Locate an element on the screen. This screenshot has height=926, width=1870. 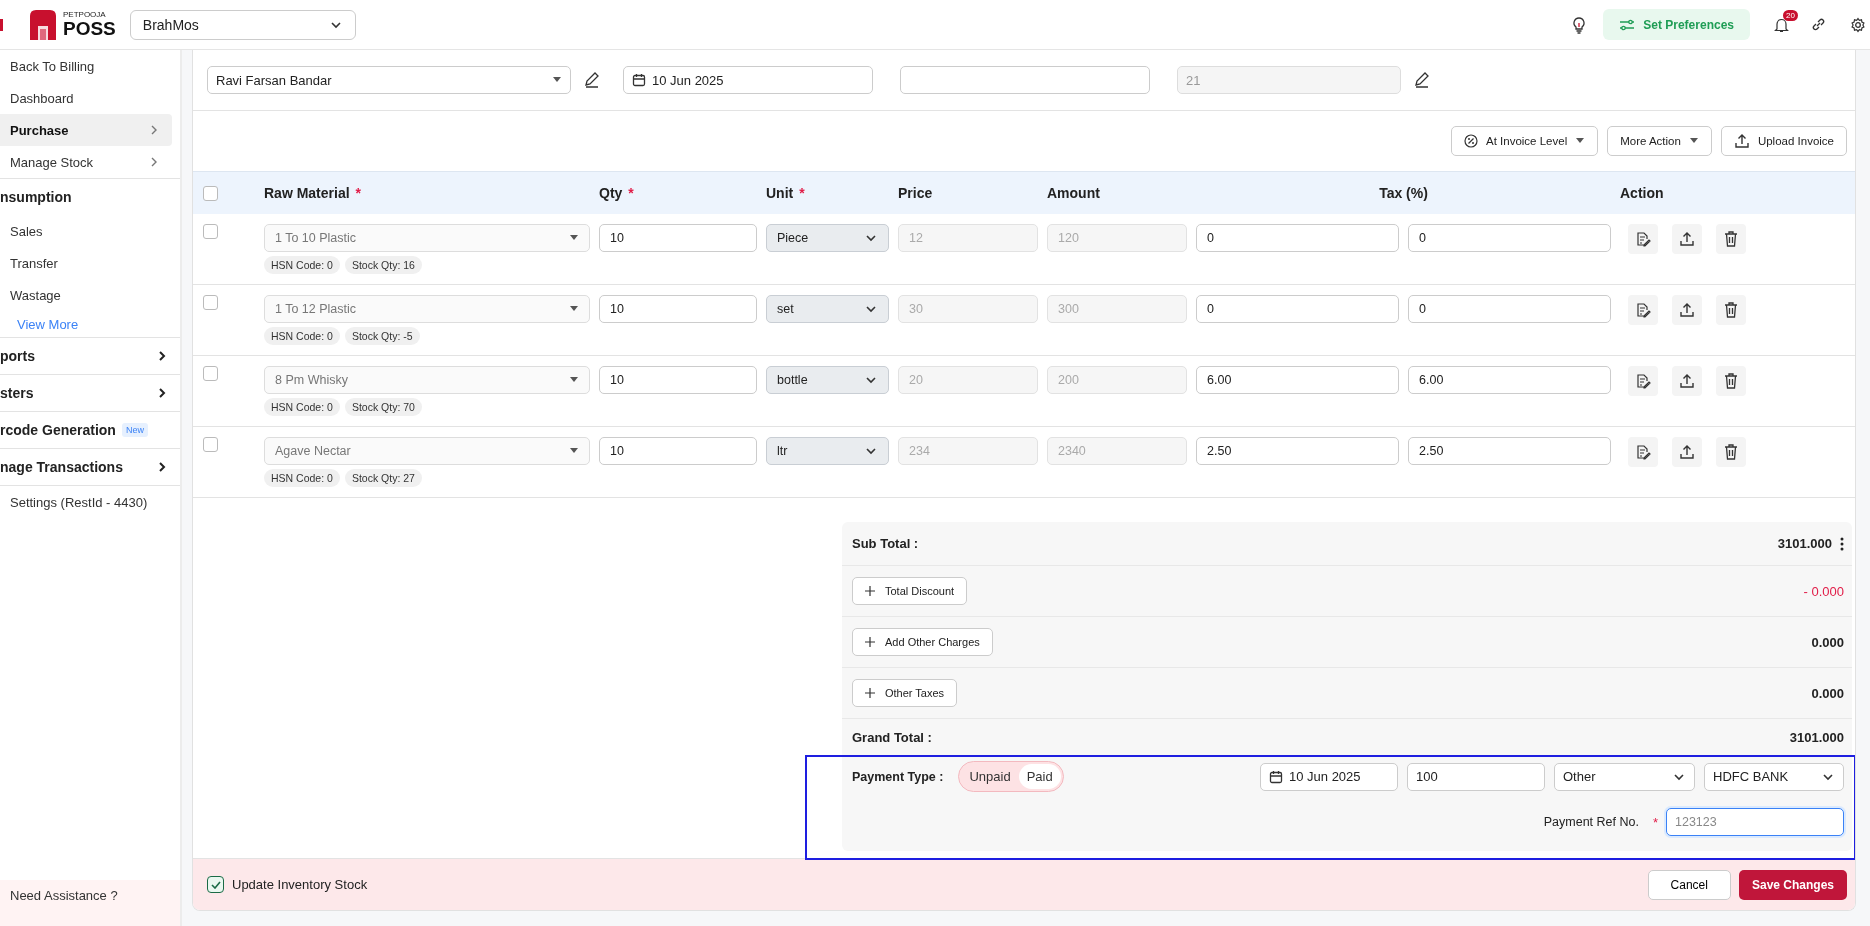
bell-icon is located at coordinates (1781, 24).